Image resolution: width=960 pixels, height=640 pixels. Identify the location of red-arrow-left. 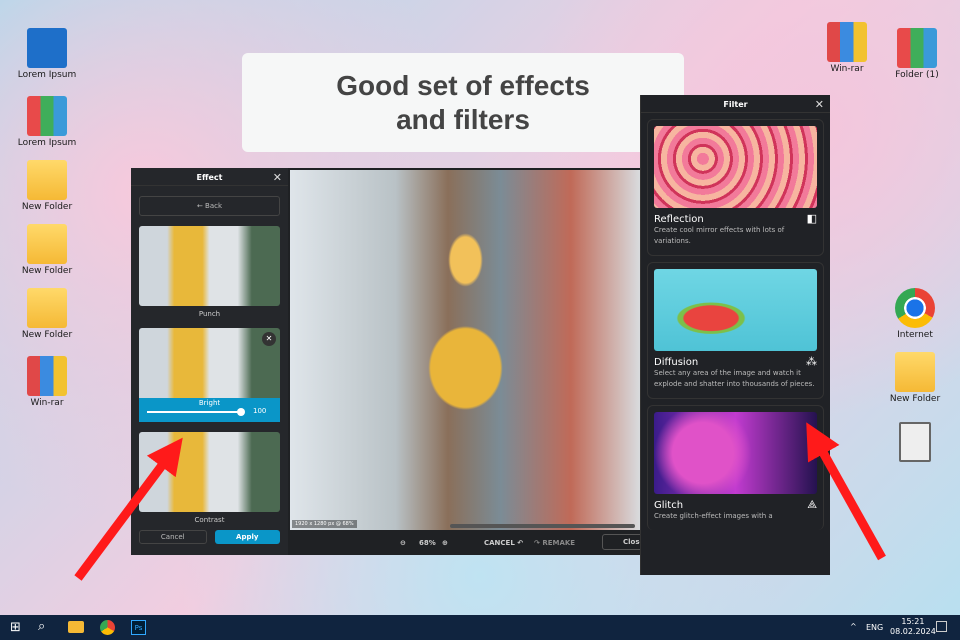
(128, 509).